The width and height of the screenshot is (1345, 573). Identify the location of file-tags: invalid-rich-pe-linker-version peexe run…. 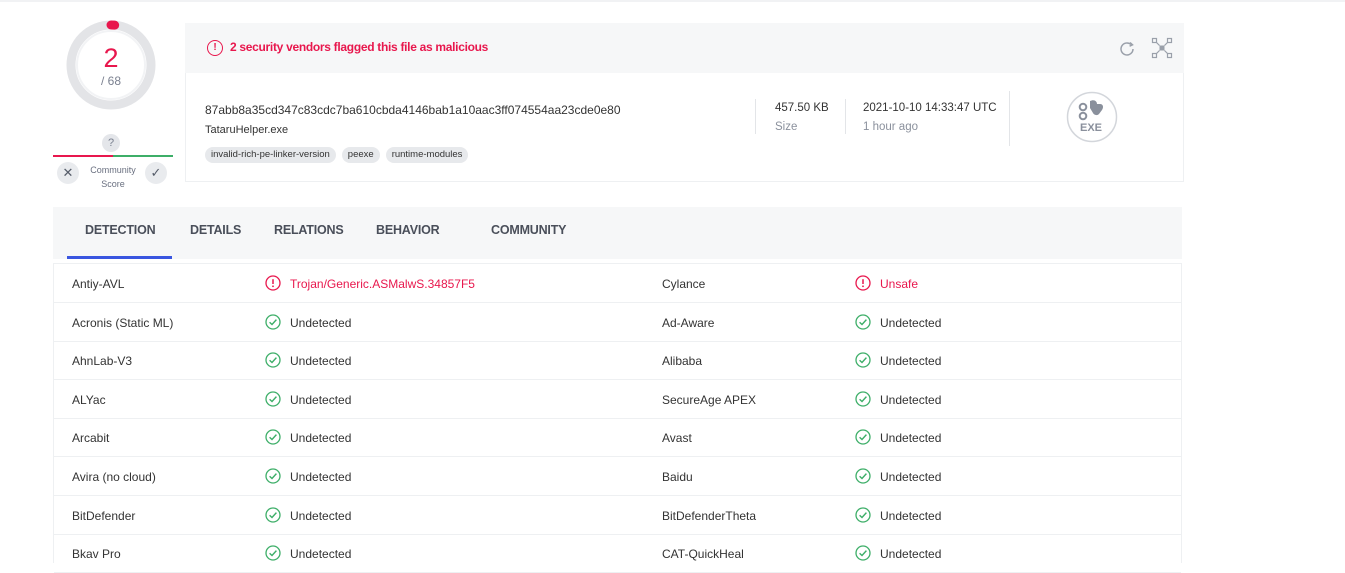
(337, 155).